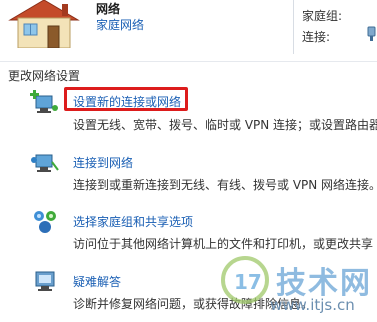 This screenshot has height=322, width=377. I want to click on troubleshoot-icon, so click(45, 281).